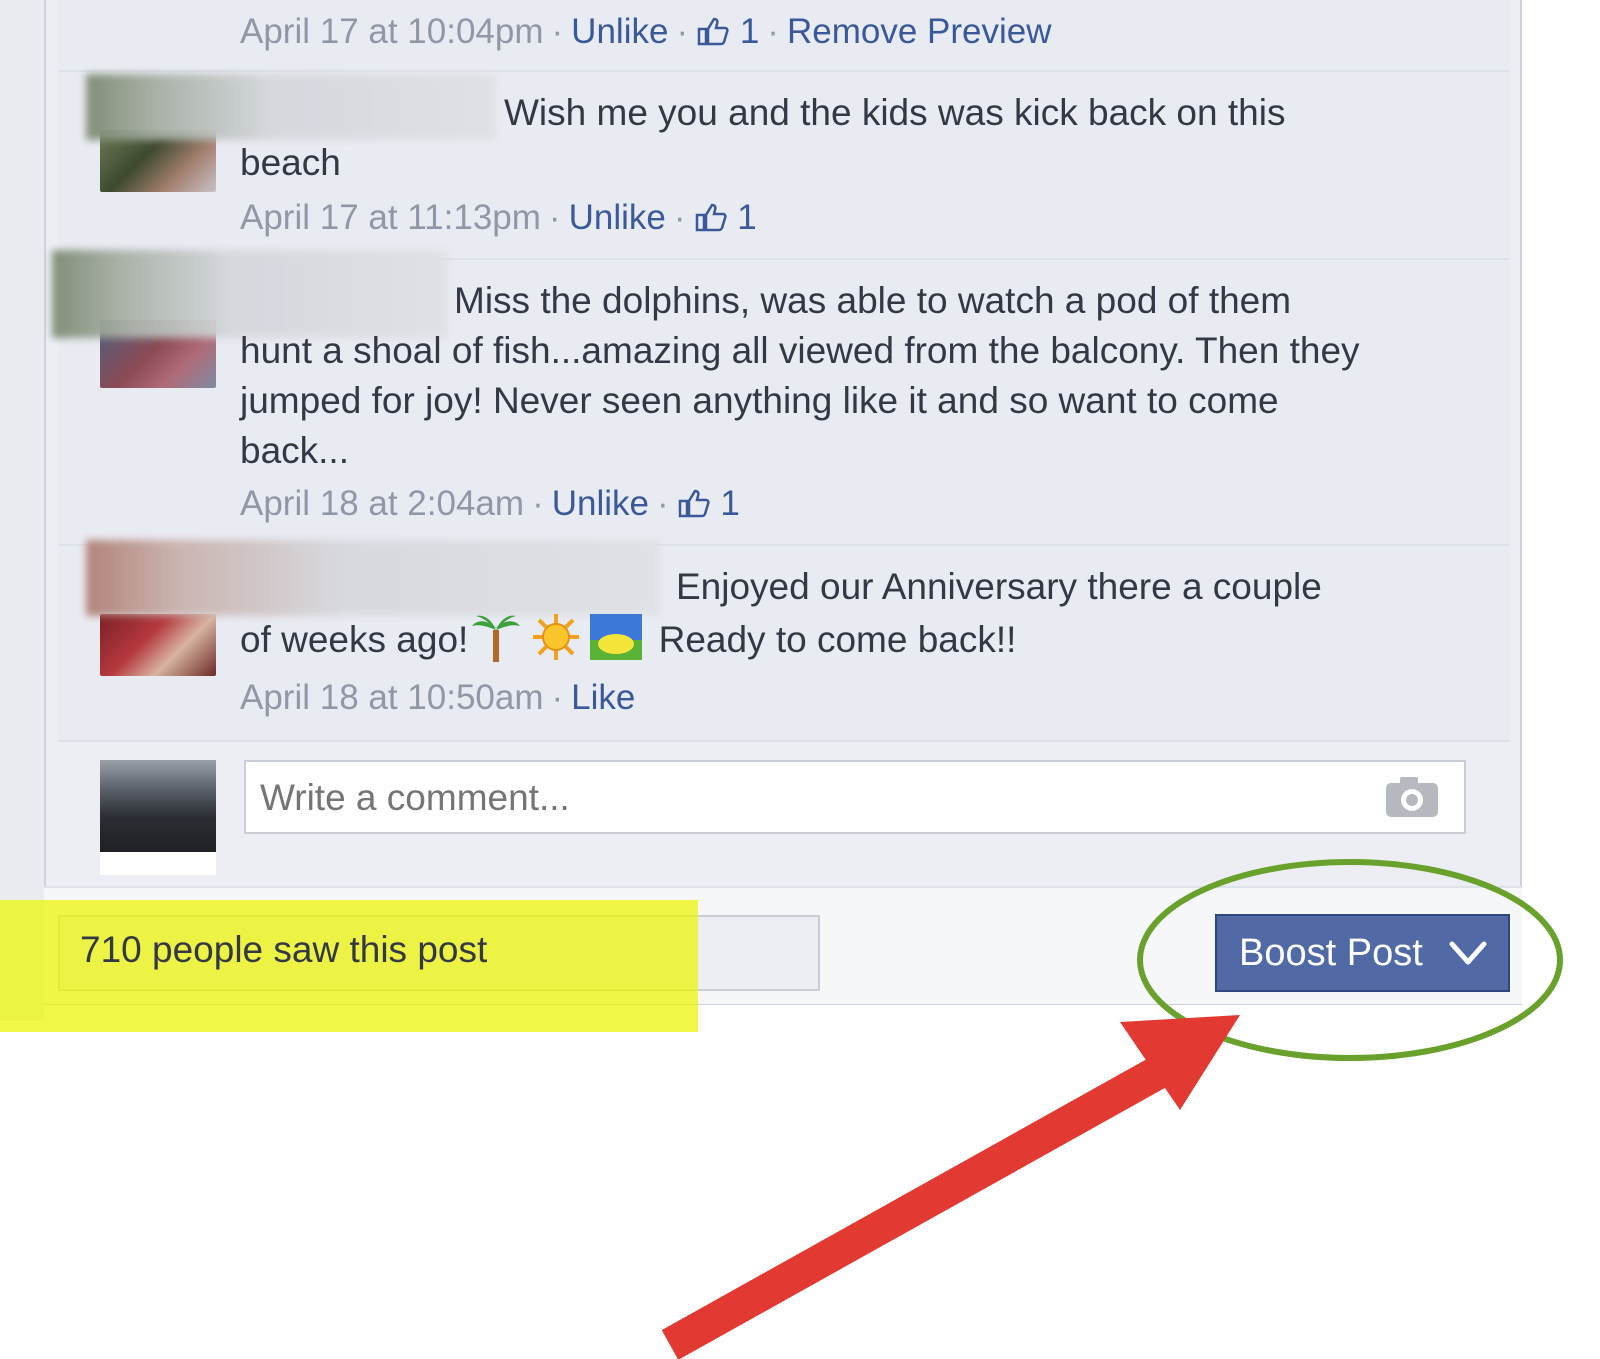  What do you see at coordinates (158, 645) in the screenshot?
I see `commenter-avatar` at bounding box center [158, 645].